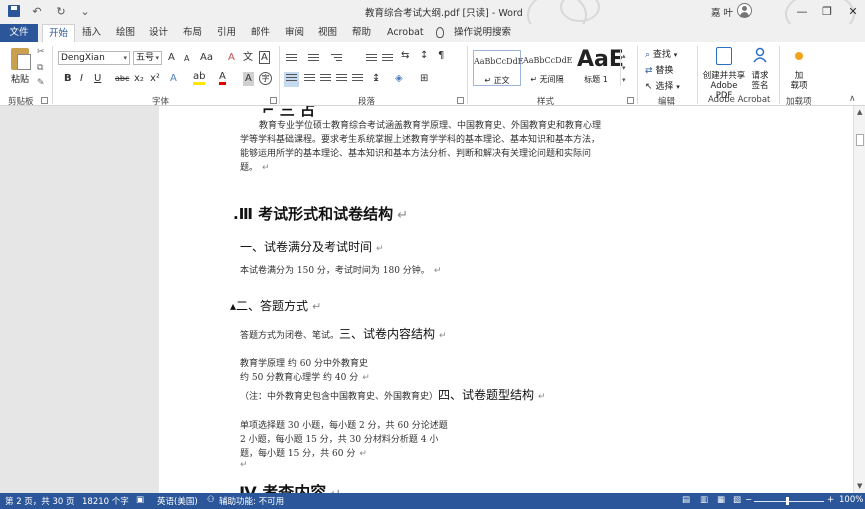 The image size is (865, 509). I want to click on align-center-icon, so click(309, 79).